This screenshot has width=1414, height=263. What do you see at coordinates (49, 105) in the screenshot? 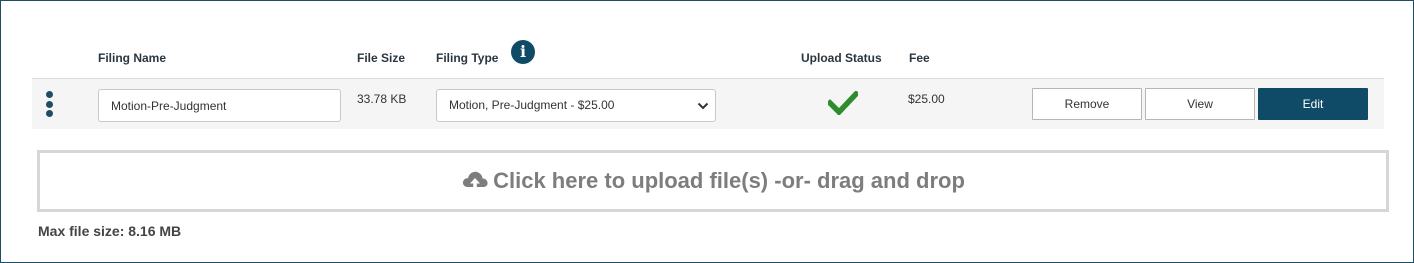
I see `more-options-icon` at bounding box center [49, 105].